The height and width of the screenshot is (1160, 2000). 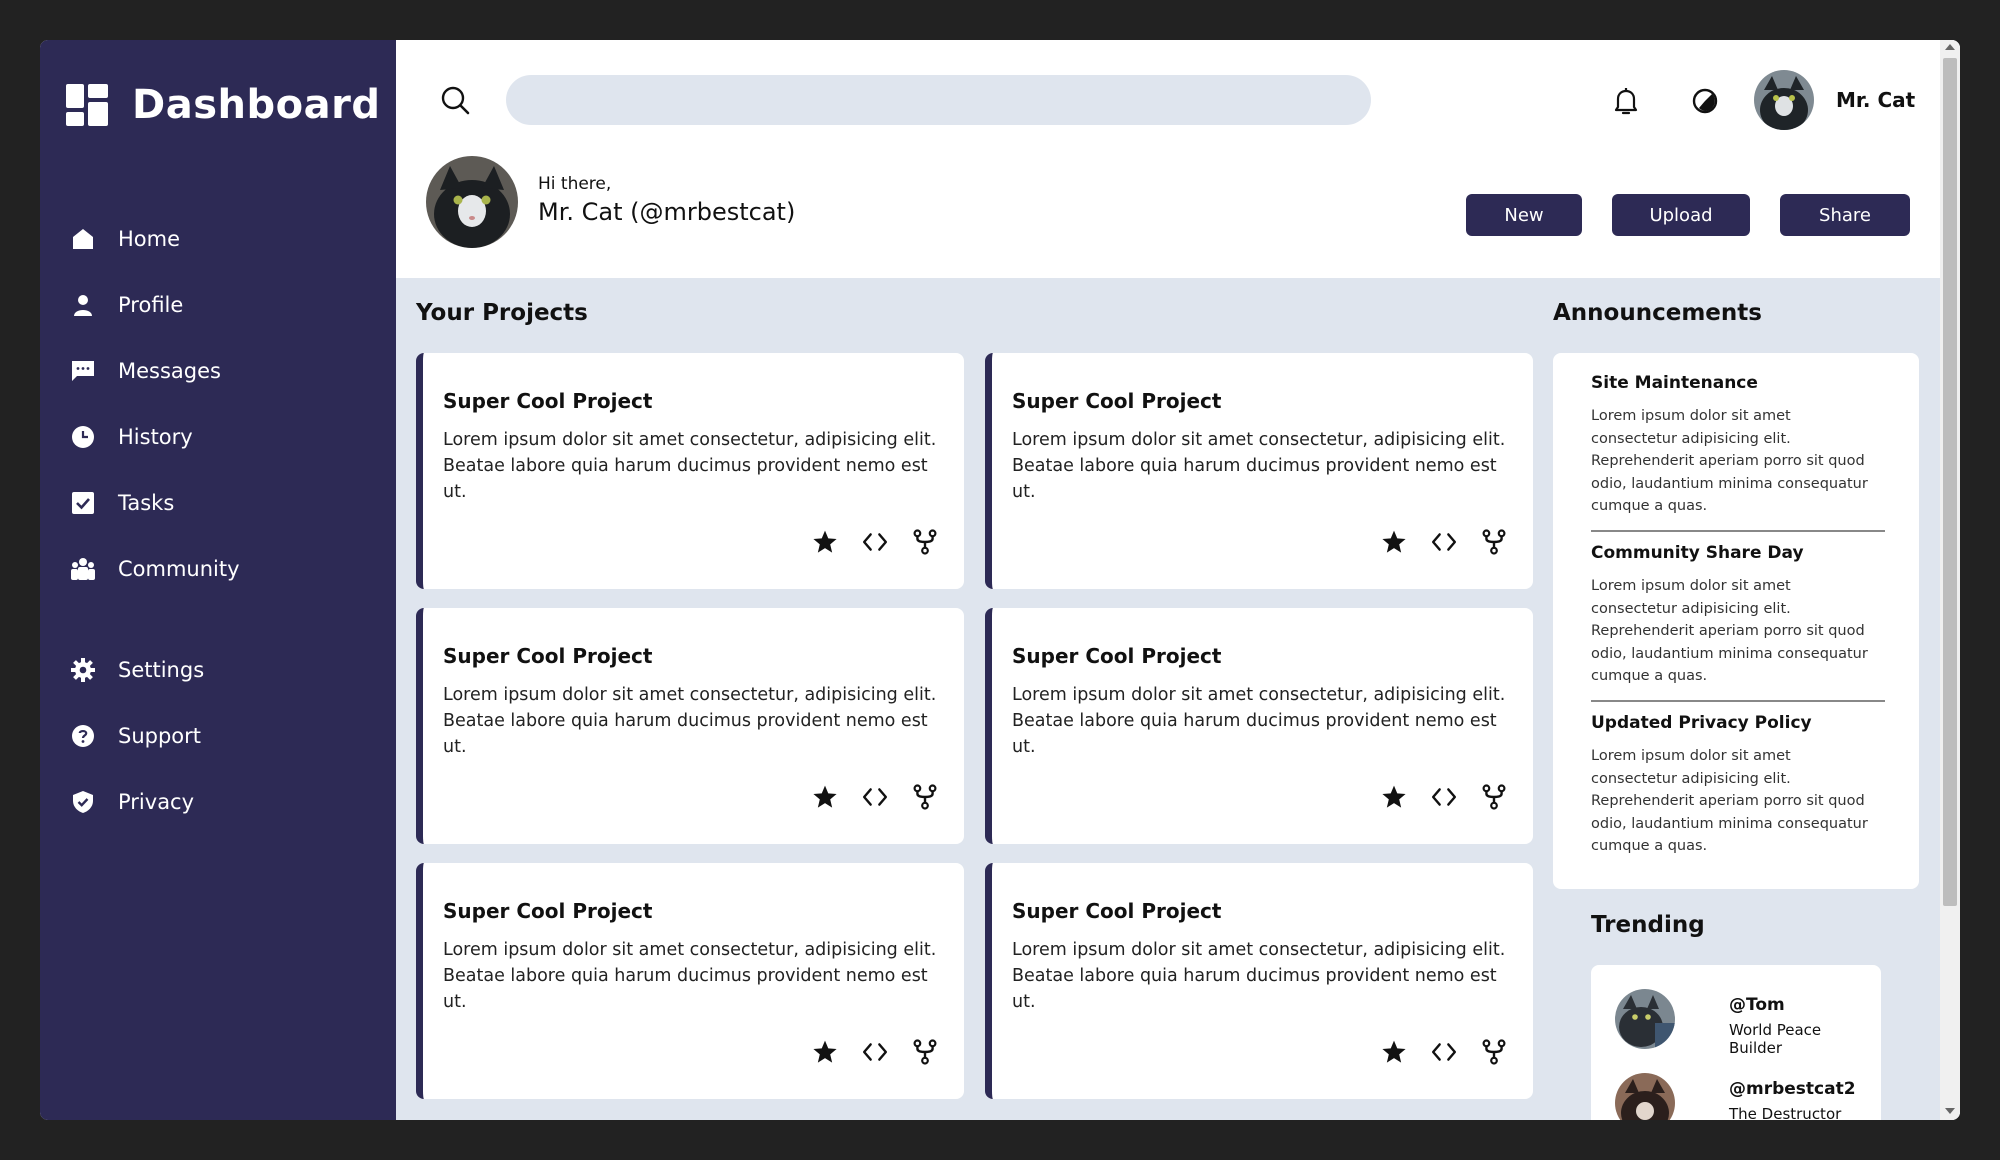 What do you see at coordinates (83, 371) in the screenshot?
I see `message-icon` at bounding box center [83, 371].